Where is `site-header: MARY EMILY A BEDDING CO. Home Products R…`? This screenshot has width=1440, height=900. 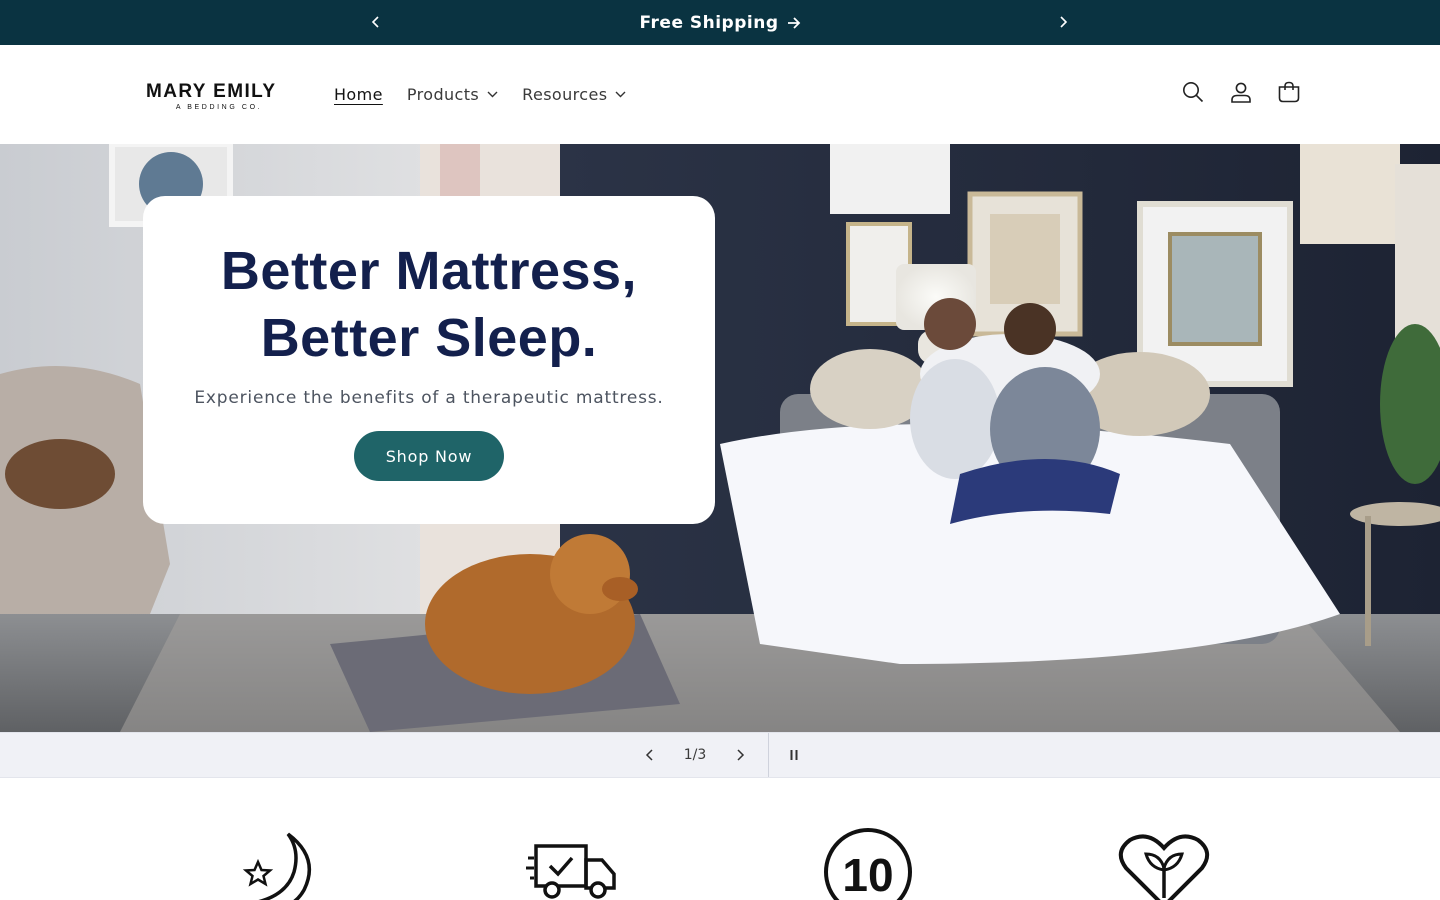 site-header: MARY EMILY A BEDDING CO. Home Products R… is located at coordinates (720, 94).